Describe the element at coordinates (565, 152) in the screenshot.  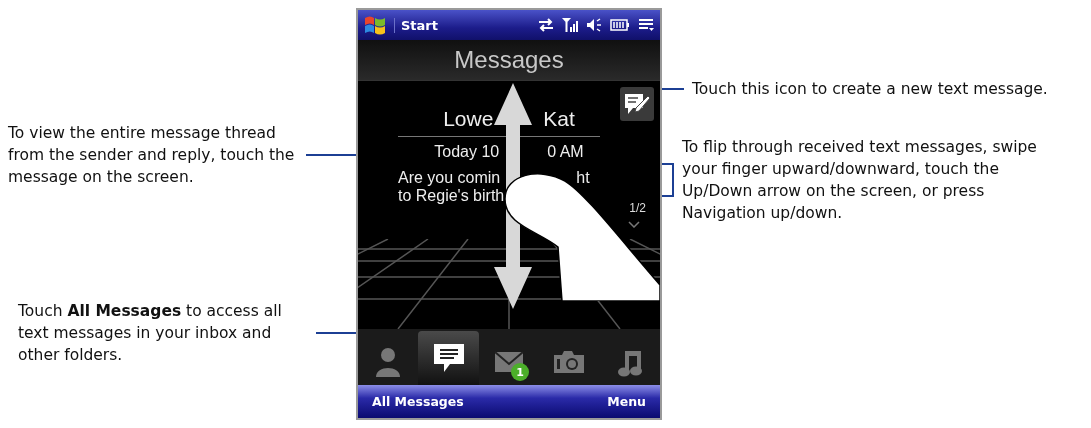
I see `message-time: 0 AM` at that location.